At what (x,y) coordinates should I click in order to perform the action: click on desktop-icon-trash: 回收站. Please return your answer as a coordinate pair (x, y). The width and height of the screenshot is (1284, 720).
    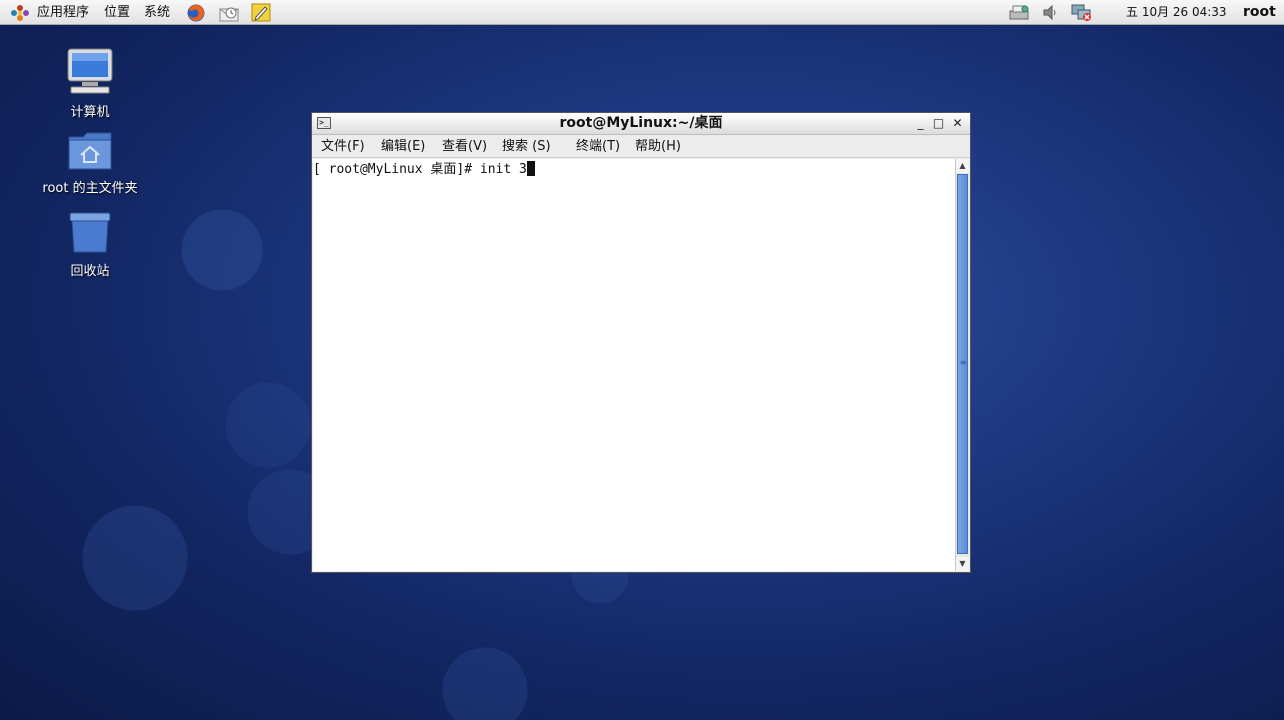
    Looking at the image, I should click on (90, 244).